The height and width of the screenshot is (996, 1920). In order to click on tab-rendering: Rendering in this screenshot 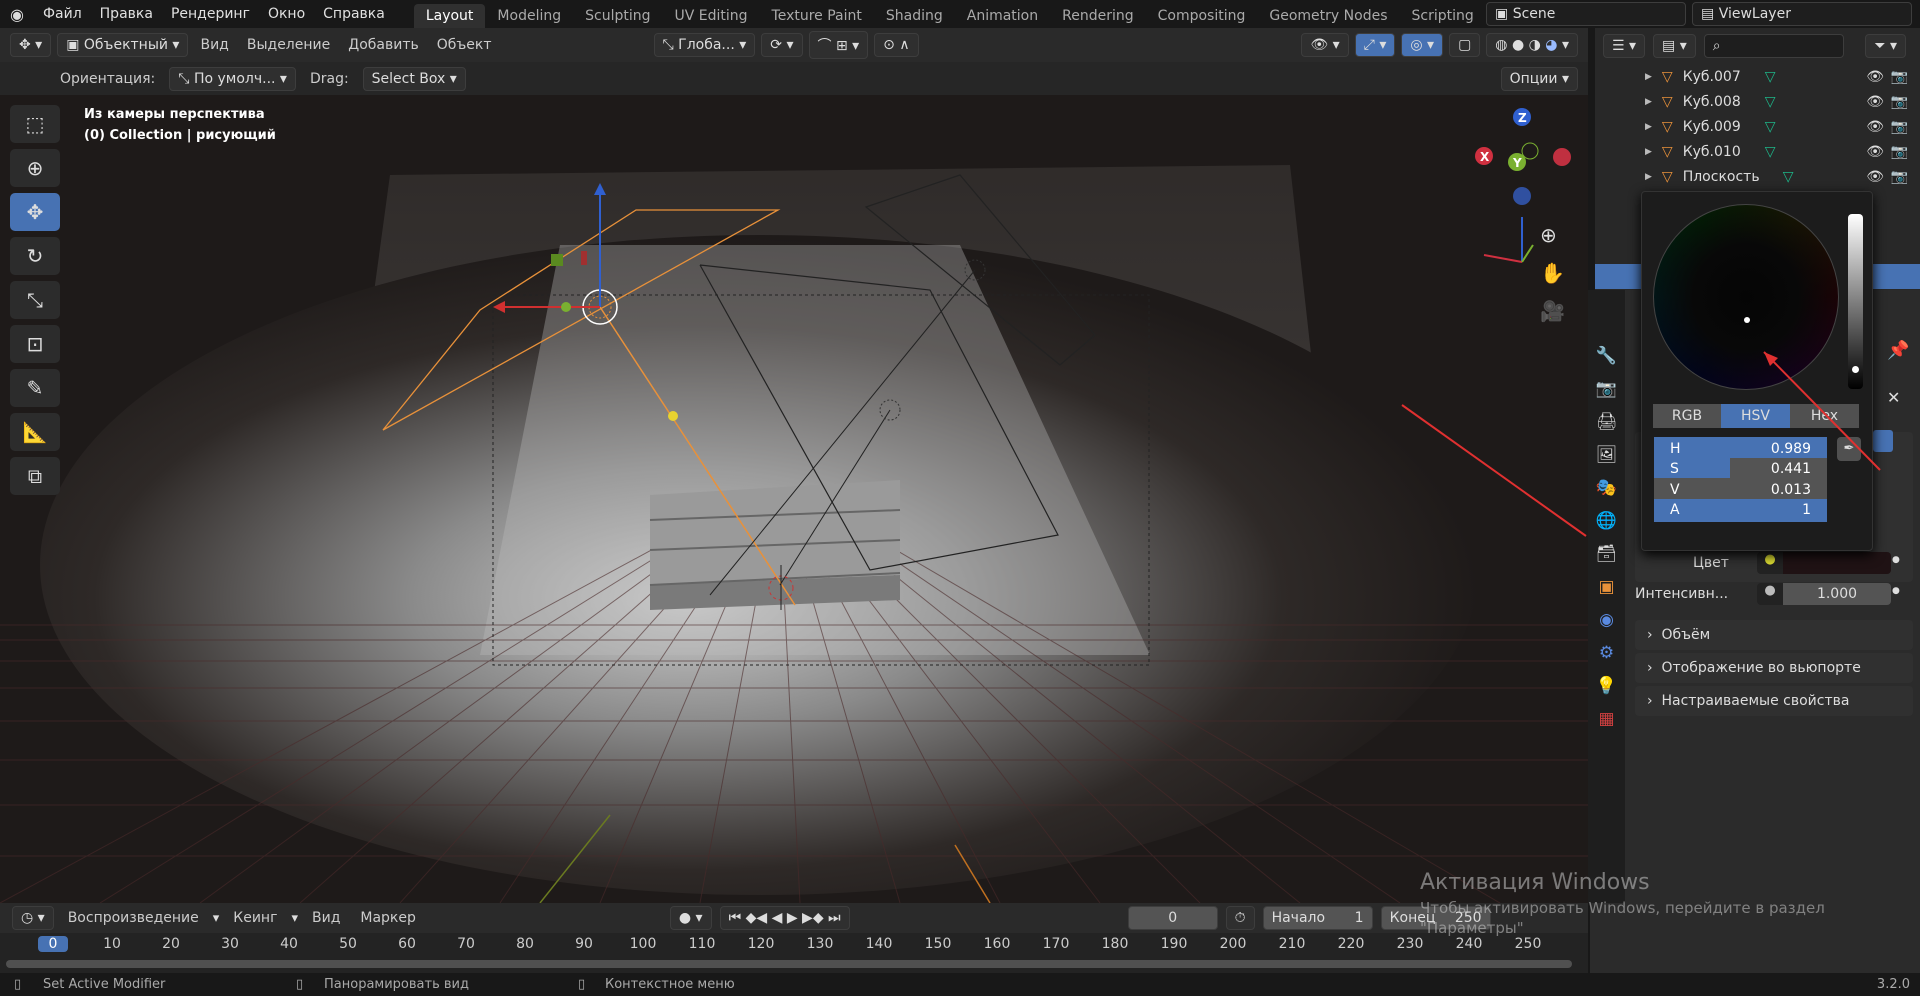, I will do `click(1098, 16)`.